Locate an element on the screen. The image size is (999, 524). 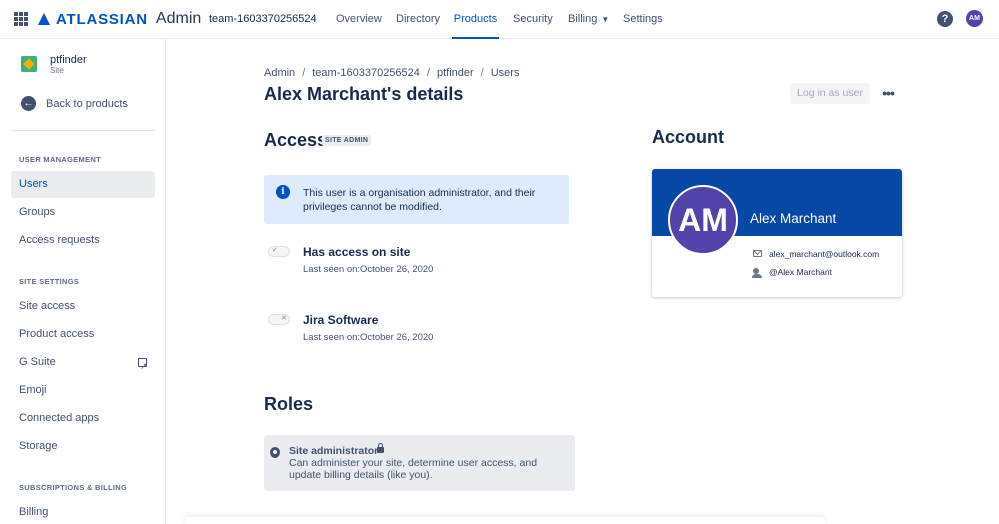
breadcrumb-users: Users is located at coordinates (505, 73).